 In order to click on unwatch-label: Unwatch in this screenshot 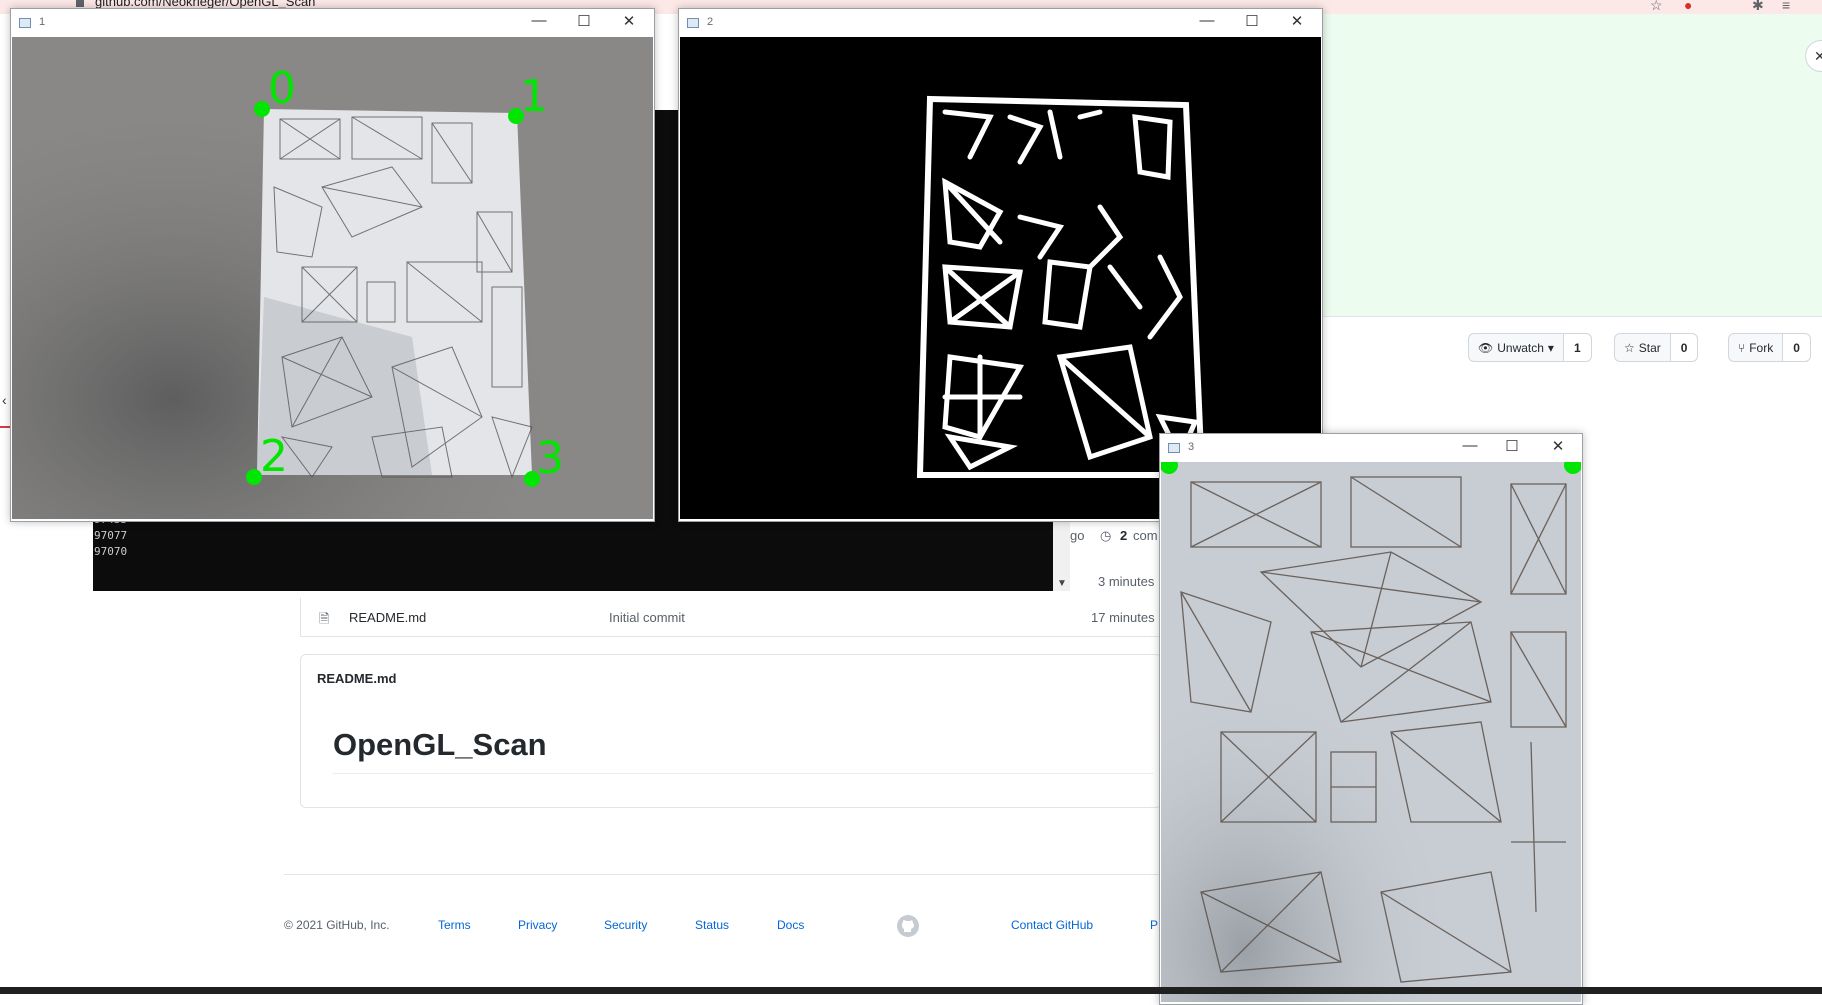, I will do `click(1520, 347)`.